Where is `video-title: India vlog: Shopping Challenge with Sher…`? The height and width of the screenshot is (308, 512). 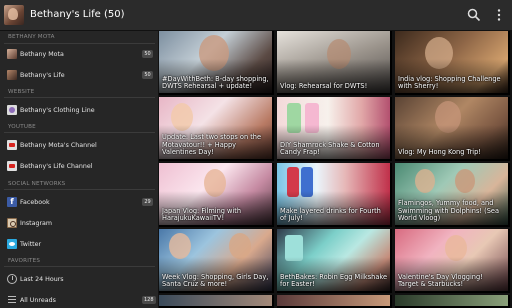
video-title: India vlog: Shopping Challenge with Sher… is located at coordinates (449, 82).